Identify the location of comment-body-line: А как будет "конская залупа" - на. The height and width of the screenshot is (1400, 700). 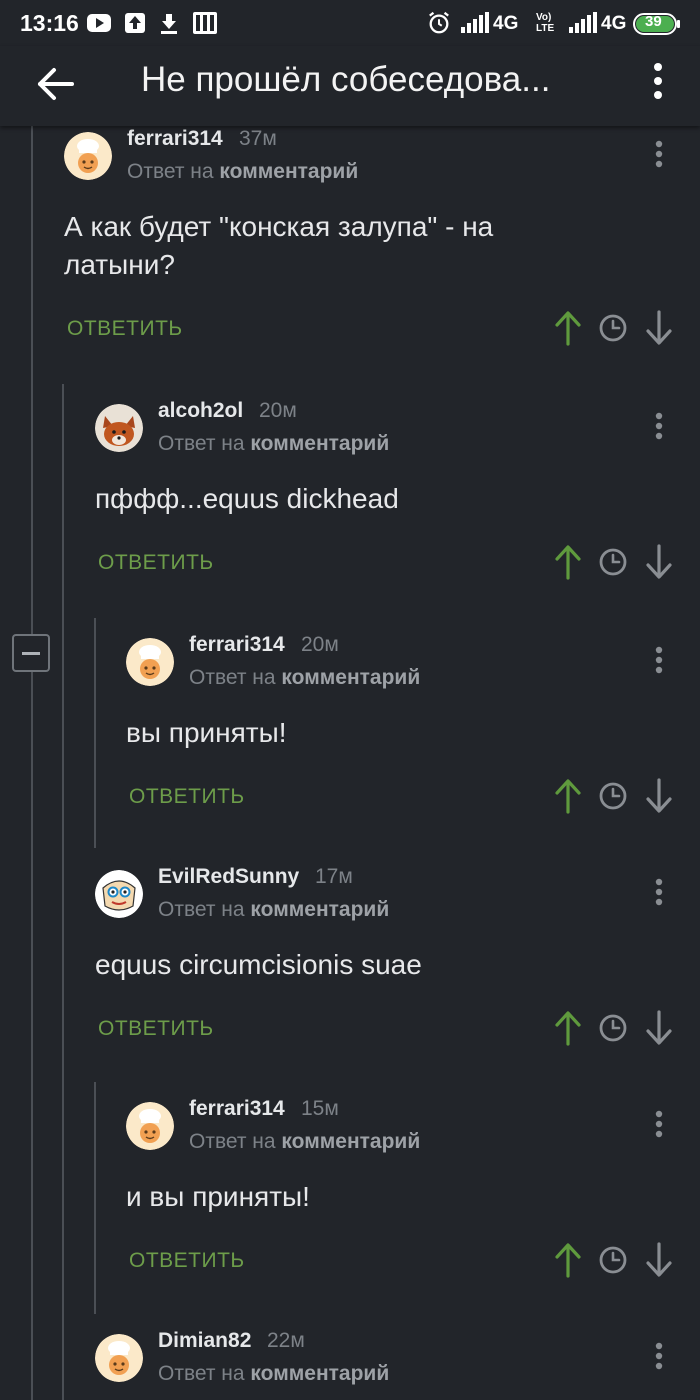
(279, 226).